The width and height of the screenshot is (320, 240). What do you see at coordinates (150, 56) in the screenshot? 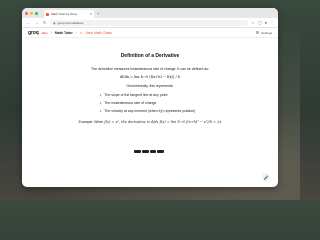
I see `page-title: Definition of a Derivative` at bounding box center [150, 56].